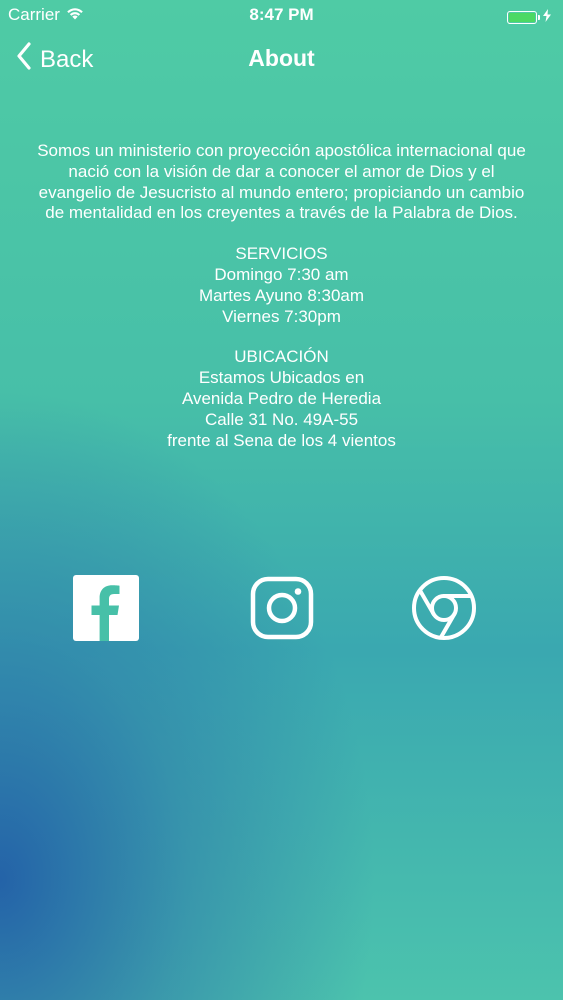 This screenshot has width=563, height=1000. I want to click on service-line: Viernes 7:30pm, so click(281, 316).